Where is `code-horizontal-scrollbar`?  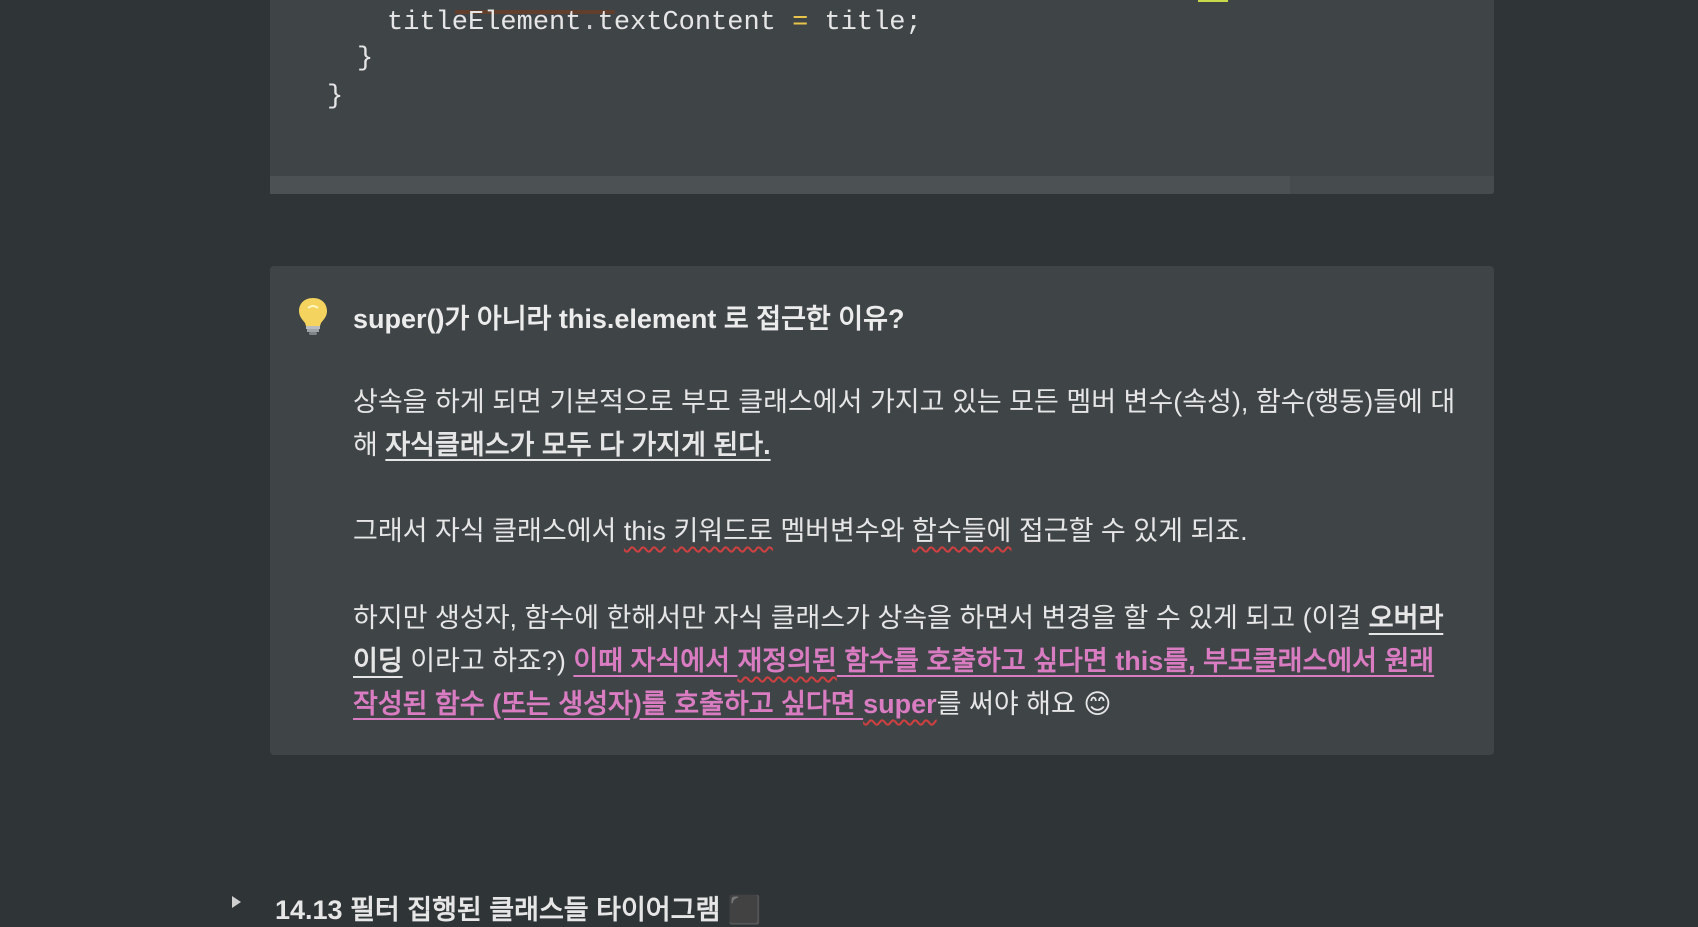
code-horizontal-scrollbar is located at coordinates (882, 185).